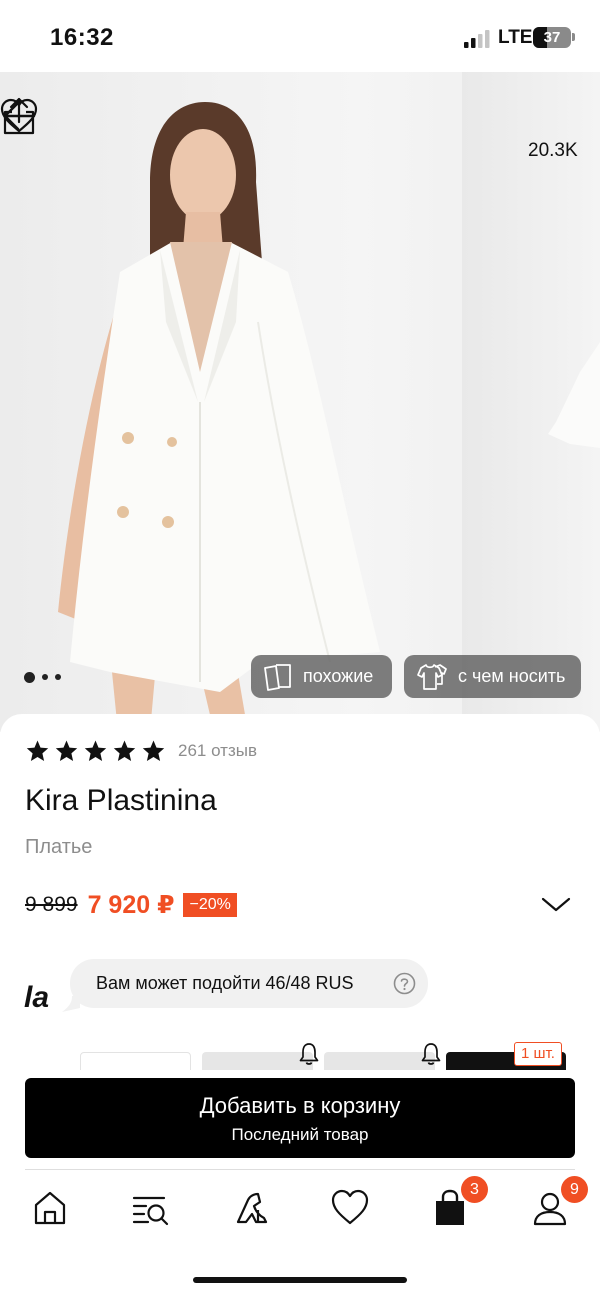 This screenshot has width=600, height=1297. What do you see at coordinates (515, 37) in the screenshot?
I see `network-type: LTE` at bounding box center [515, 37].